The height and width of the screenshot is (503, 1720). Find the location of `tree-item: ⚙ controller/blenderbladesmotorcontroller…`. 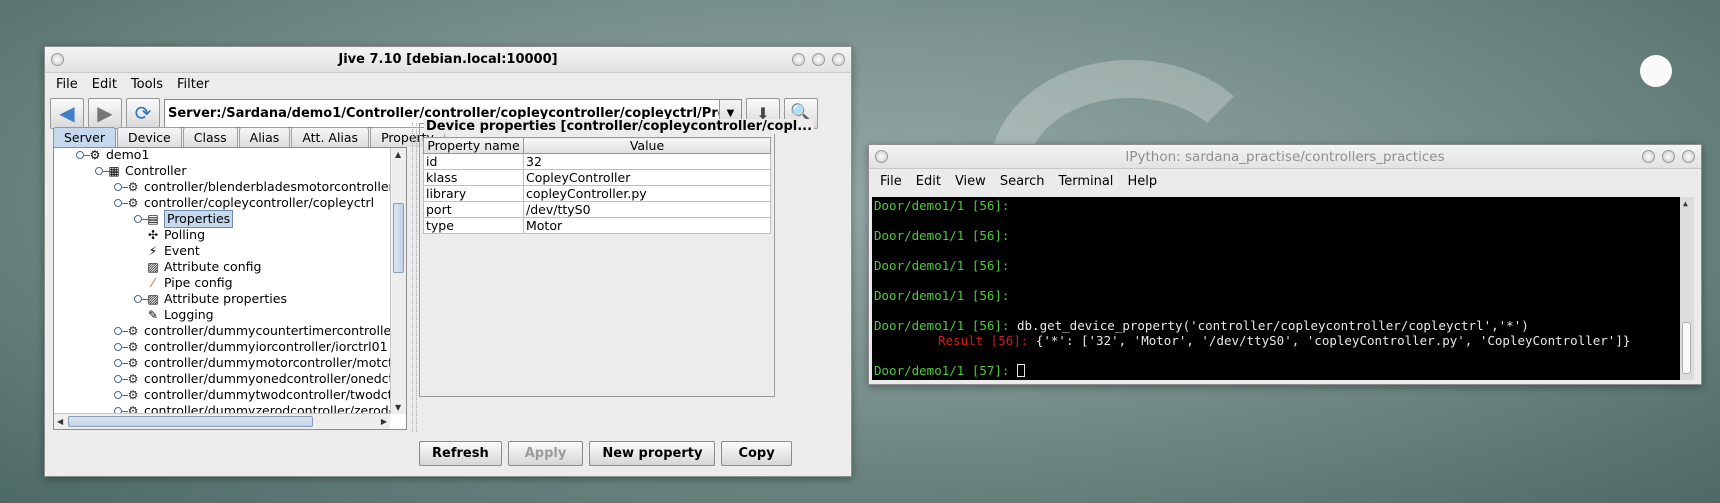

tree-item: ⚙ controller/blenderbladesmotorcontroller… is located at coordinates (252, 187).